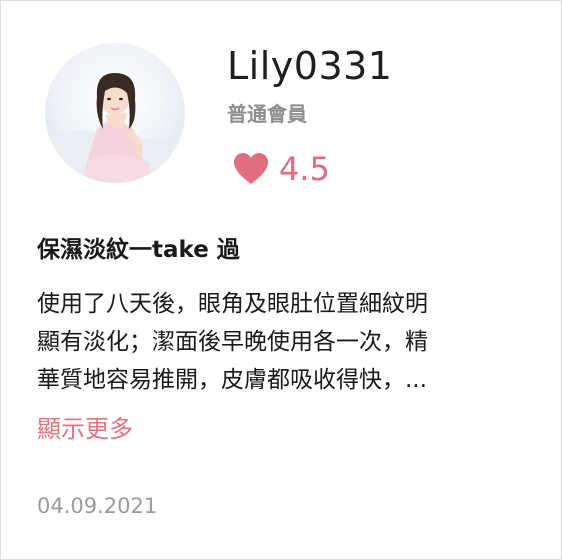 Image resolution: width=562 pixels, height=560 pixels. What do you see at coordinates (85, 429) in the screenshot?
I see `show-more-link: 顯示更多` at bounding box center [85, 429].